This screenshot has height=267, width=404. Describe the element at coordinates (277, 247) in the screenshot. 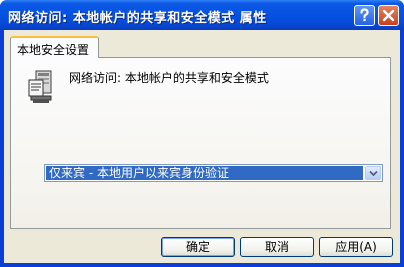

I see `cancel-button: 取消` at that location.